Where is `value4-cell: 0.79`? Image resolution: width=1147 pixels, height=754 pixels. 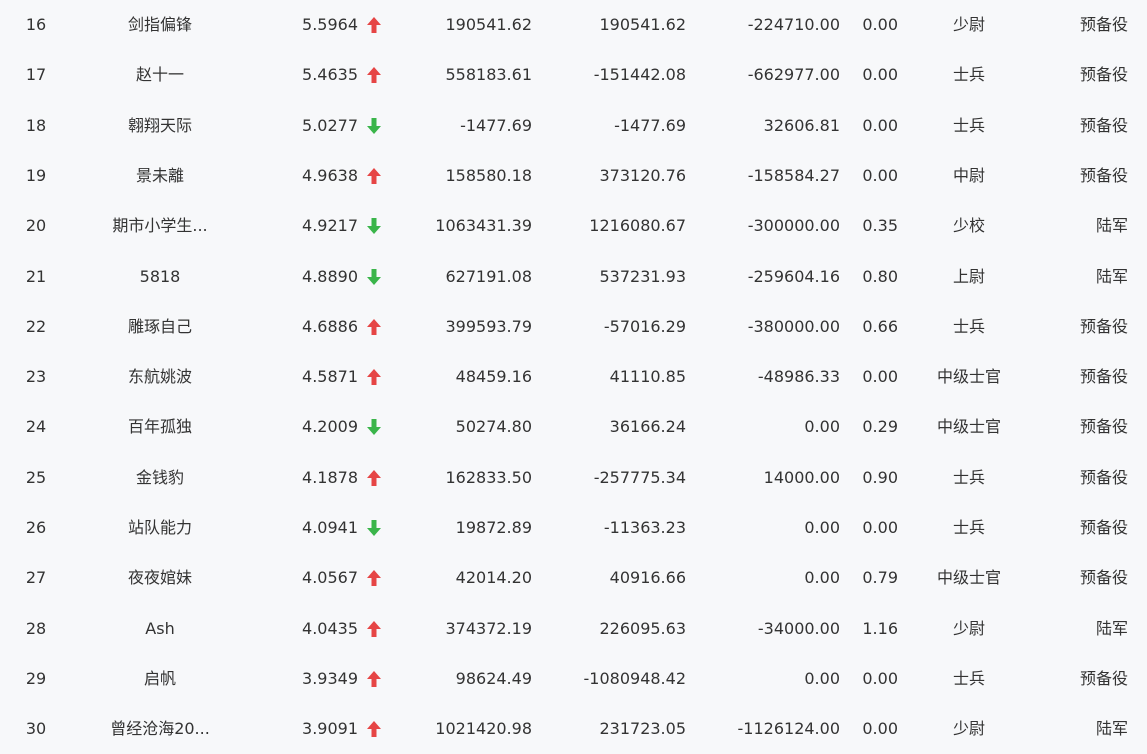
value4-cell: 0.79 is located at coordinates (880, 578).